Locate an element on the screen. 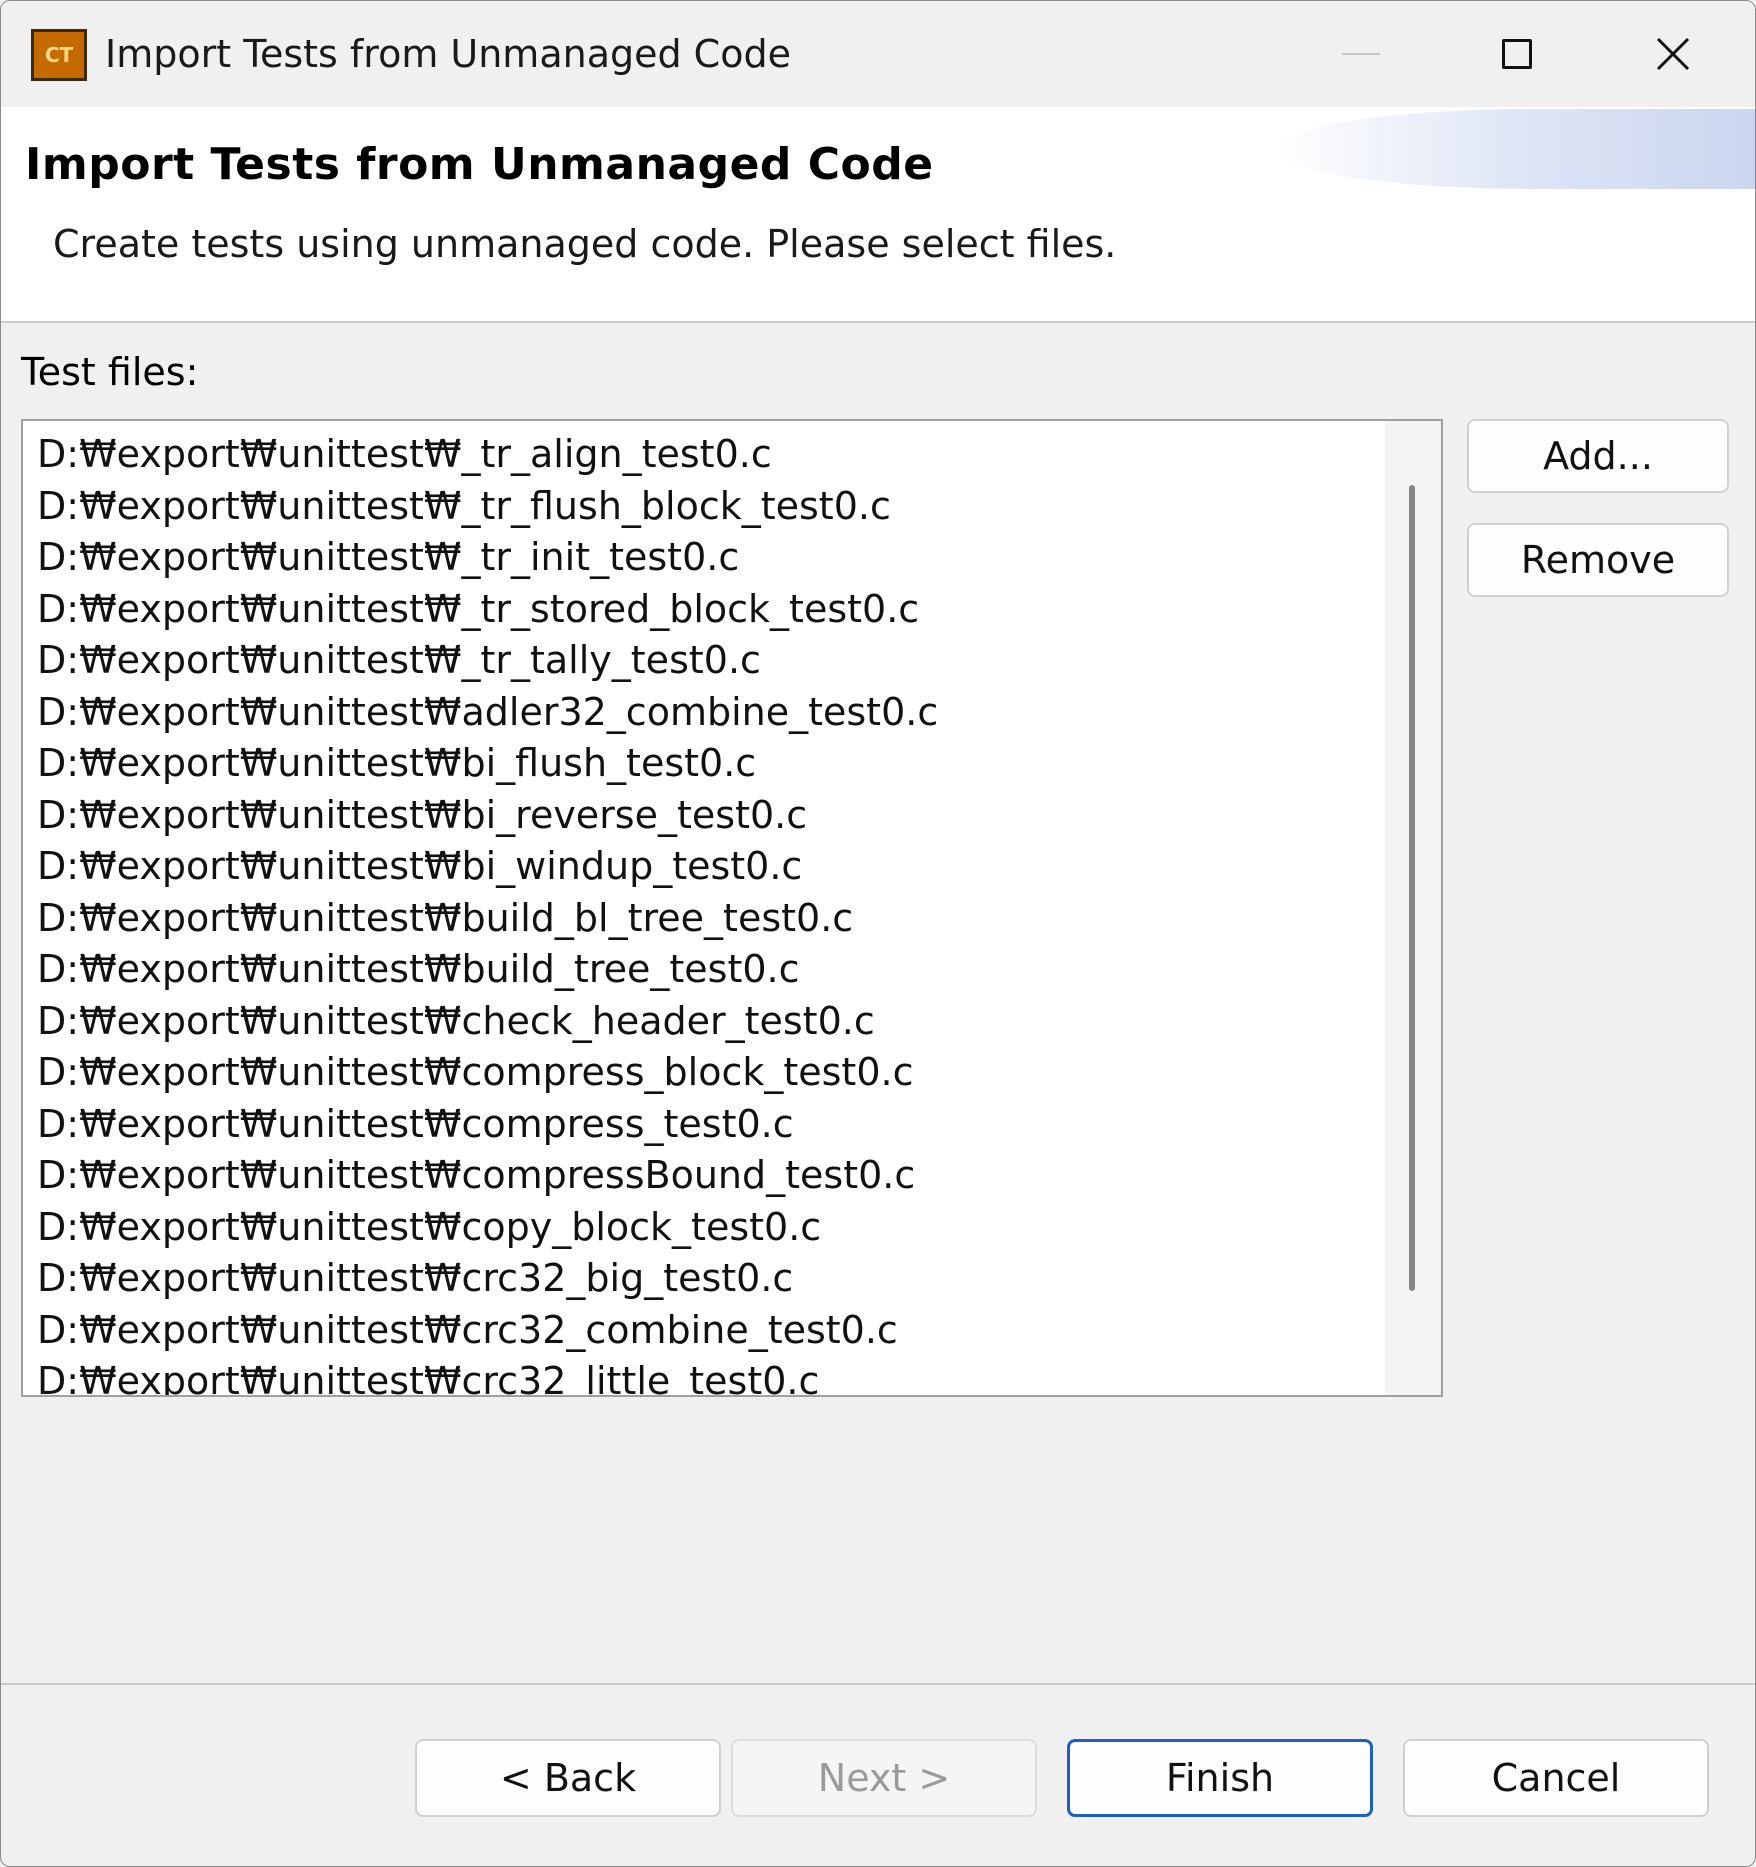 The height and width of the screenshot is (1867, 1756). file-list-item: D:₩export₩unittest₩bi_windup_test0.c is located at coordinates (739, 867).